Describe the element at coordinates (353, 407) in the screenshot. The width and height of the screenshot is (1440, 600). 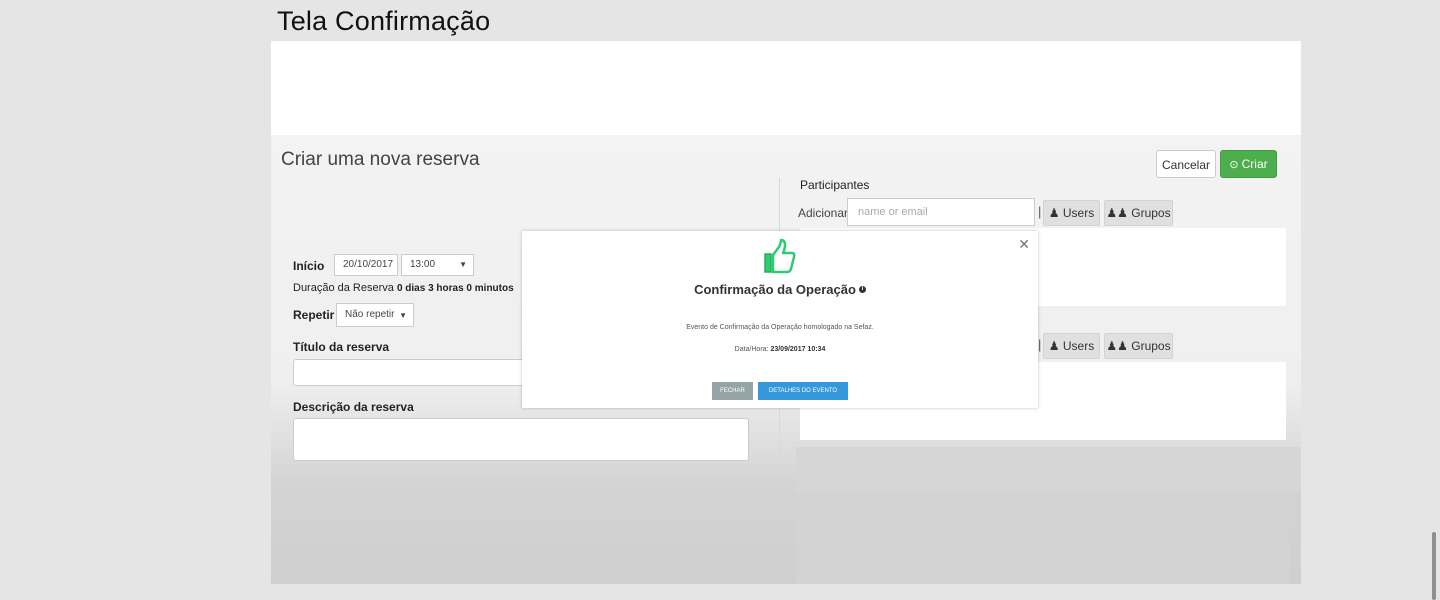
I see `descricao-label: Descrição da reserva` at that location.